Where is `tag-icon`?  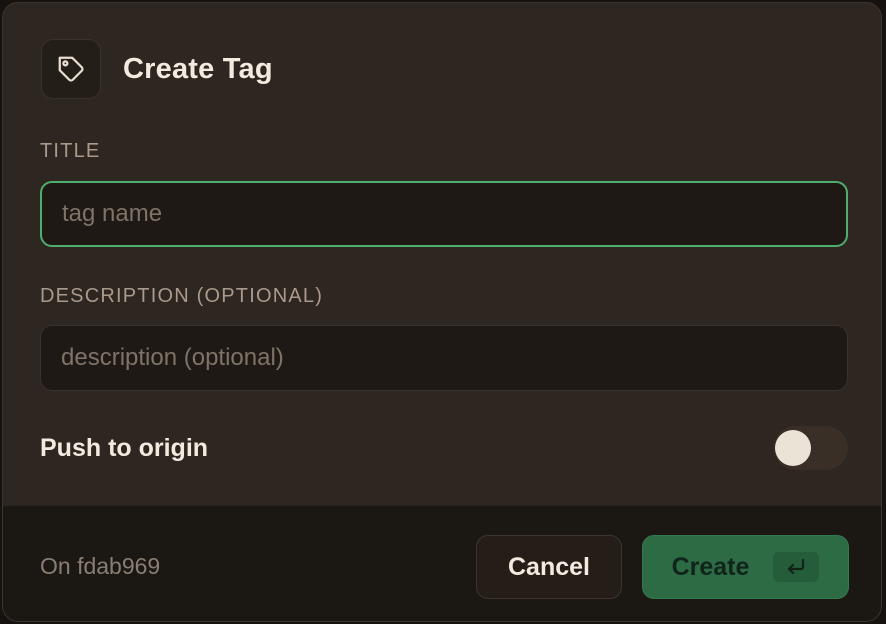 tag-icon is located at coordinates (71, 69).